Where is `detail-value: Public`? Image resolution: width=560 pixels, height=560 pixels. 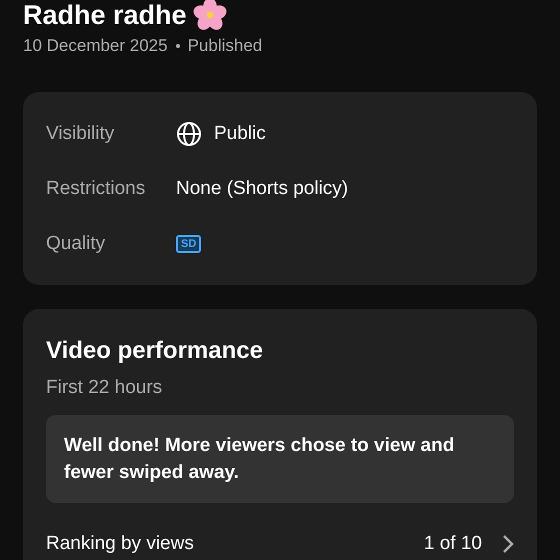
detail-value: Public is located at coordinates (240, 133).